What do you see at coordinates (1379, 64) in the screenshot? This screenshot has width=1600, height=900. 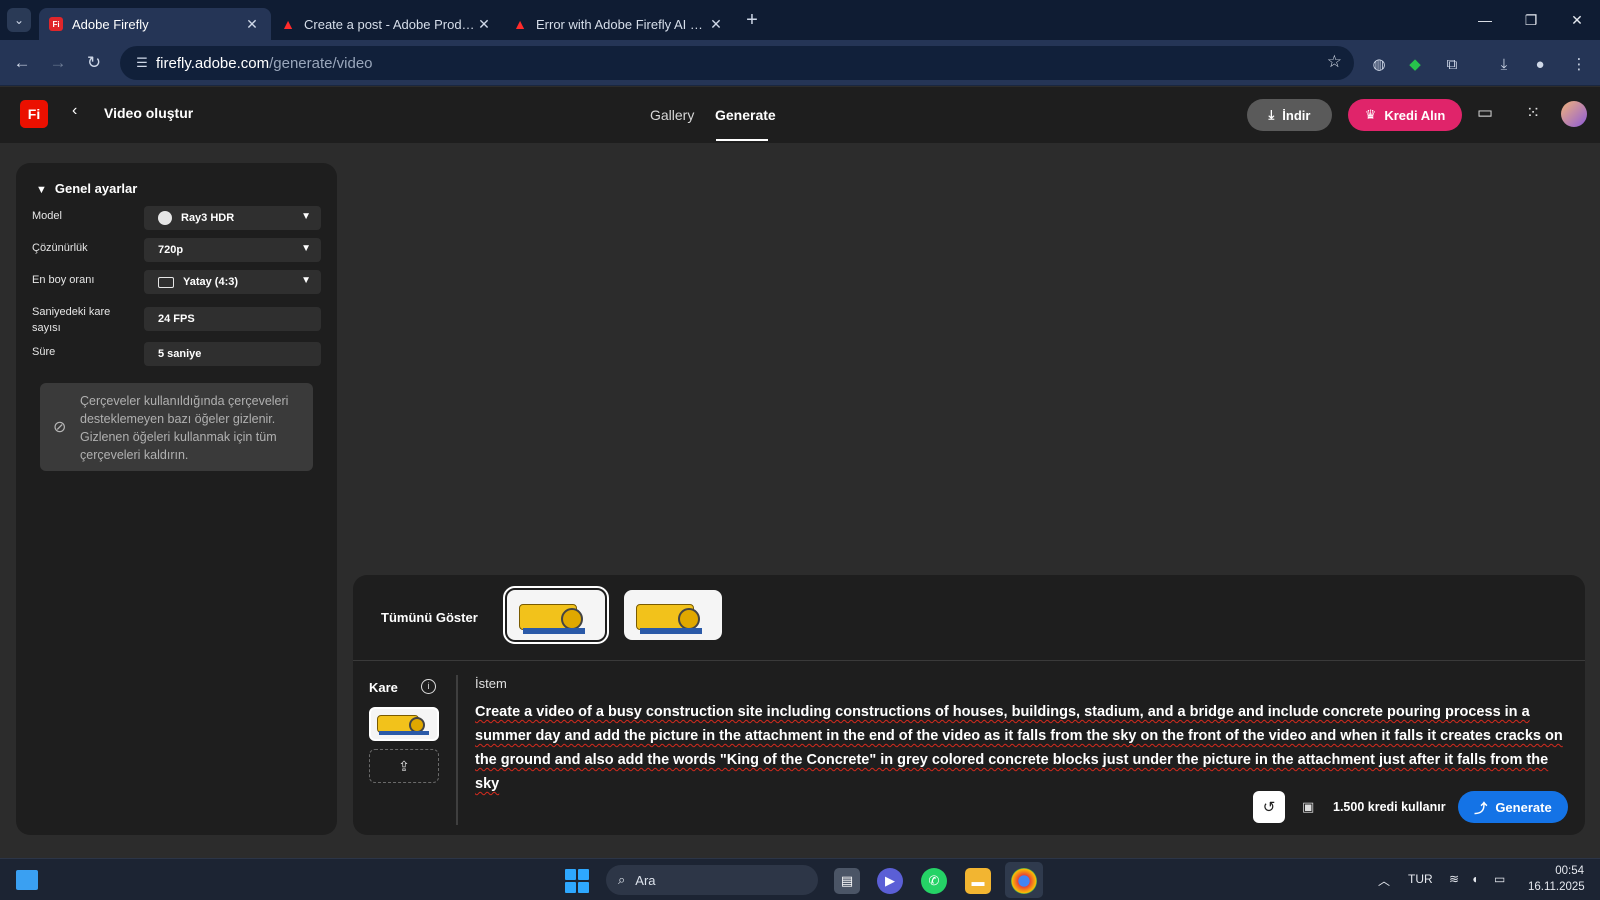 I see `globe-extension-icon: ◍` at bounding box center [1379, 64].